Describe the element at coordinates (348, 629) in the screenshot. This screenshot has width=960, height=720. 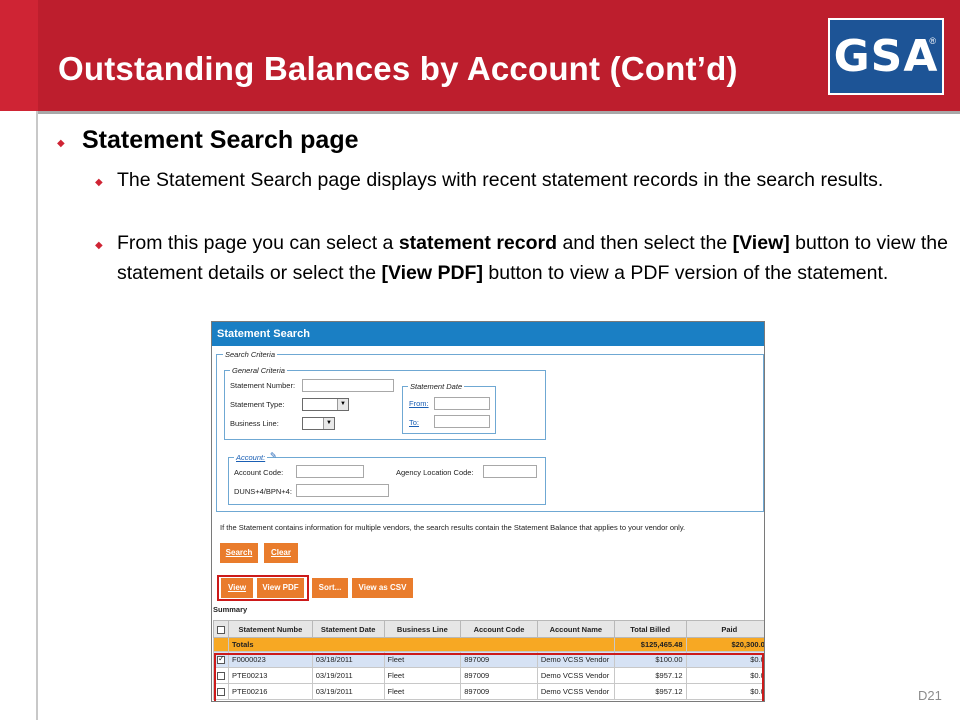
I see `column-header: Statement Date` at that location.